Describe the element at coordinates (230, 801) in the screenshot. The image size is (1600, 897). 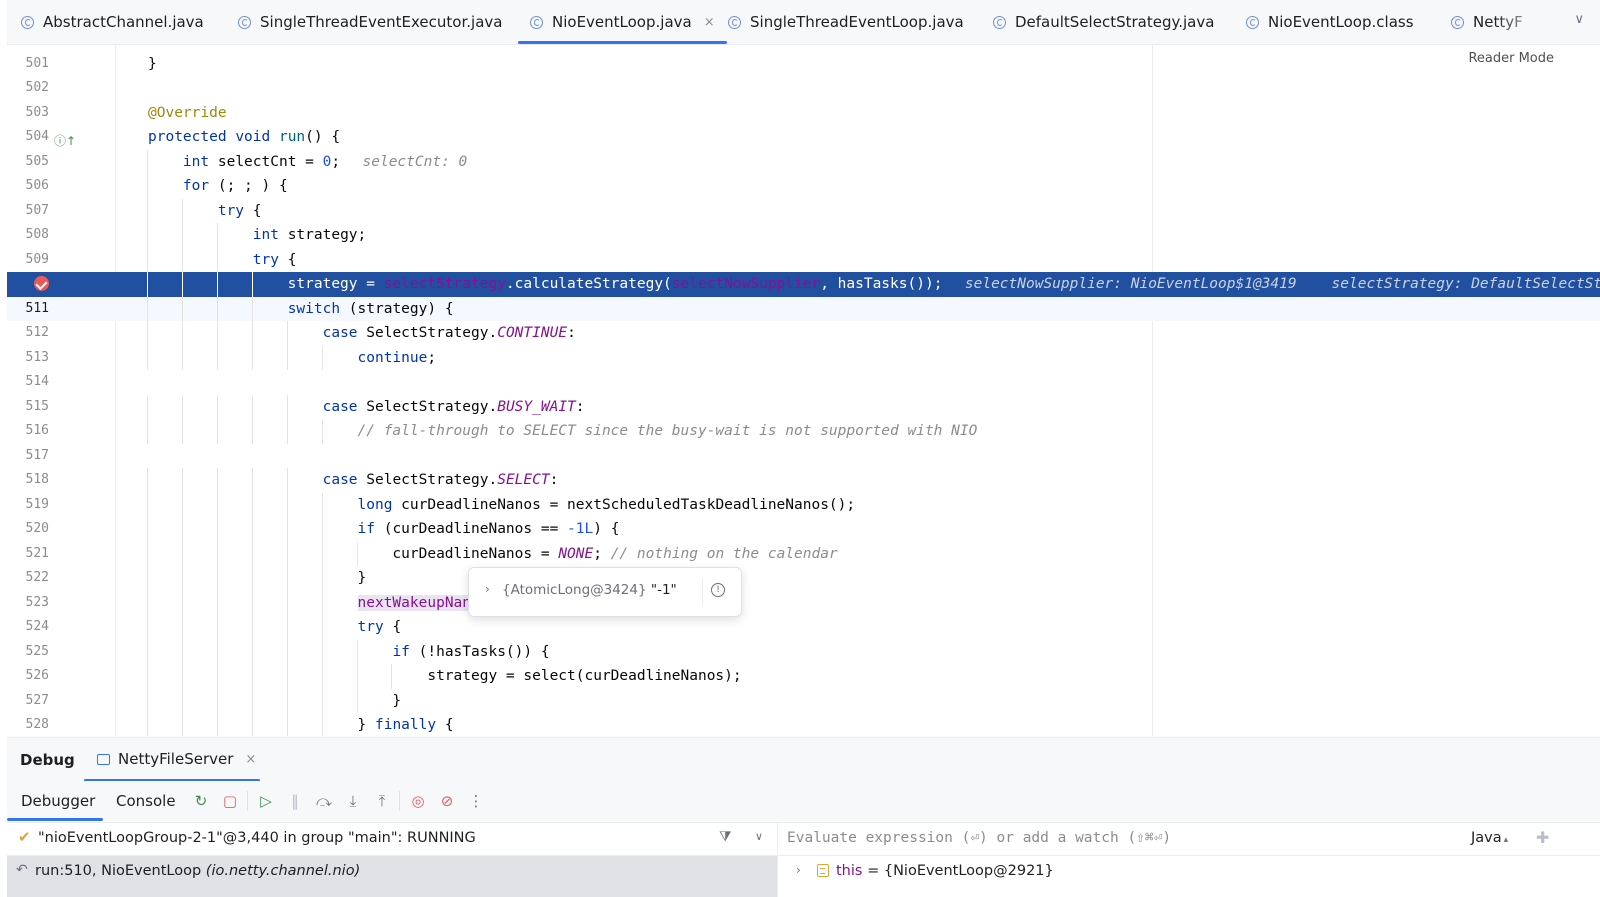
I see `stop-icon: ▢` at that location.